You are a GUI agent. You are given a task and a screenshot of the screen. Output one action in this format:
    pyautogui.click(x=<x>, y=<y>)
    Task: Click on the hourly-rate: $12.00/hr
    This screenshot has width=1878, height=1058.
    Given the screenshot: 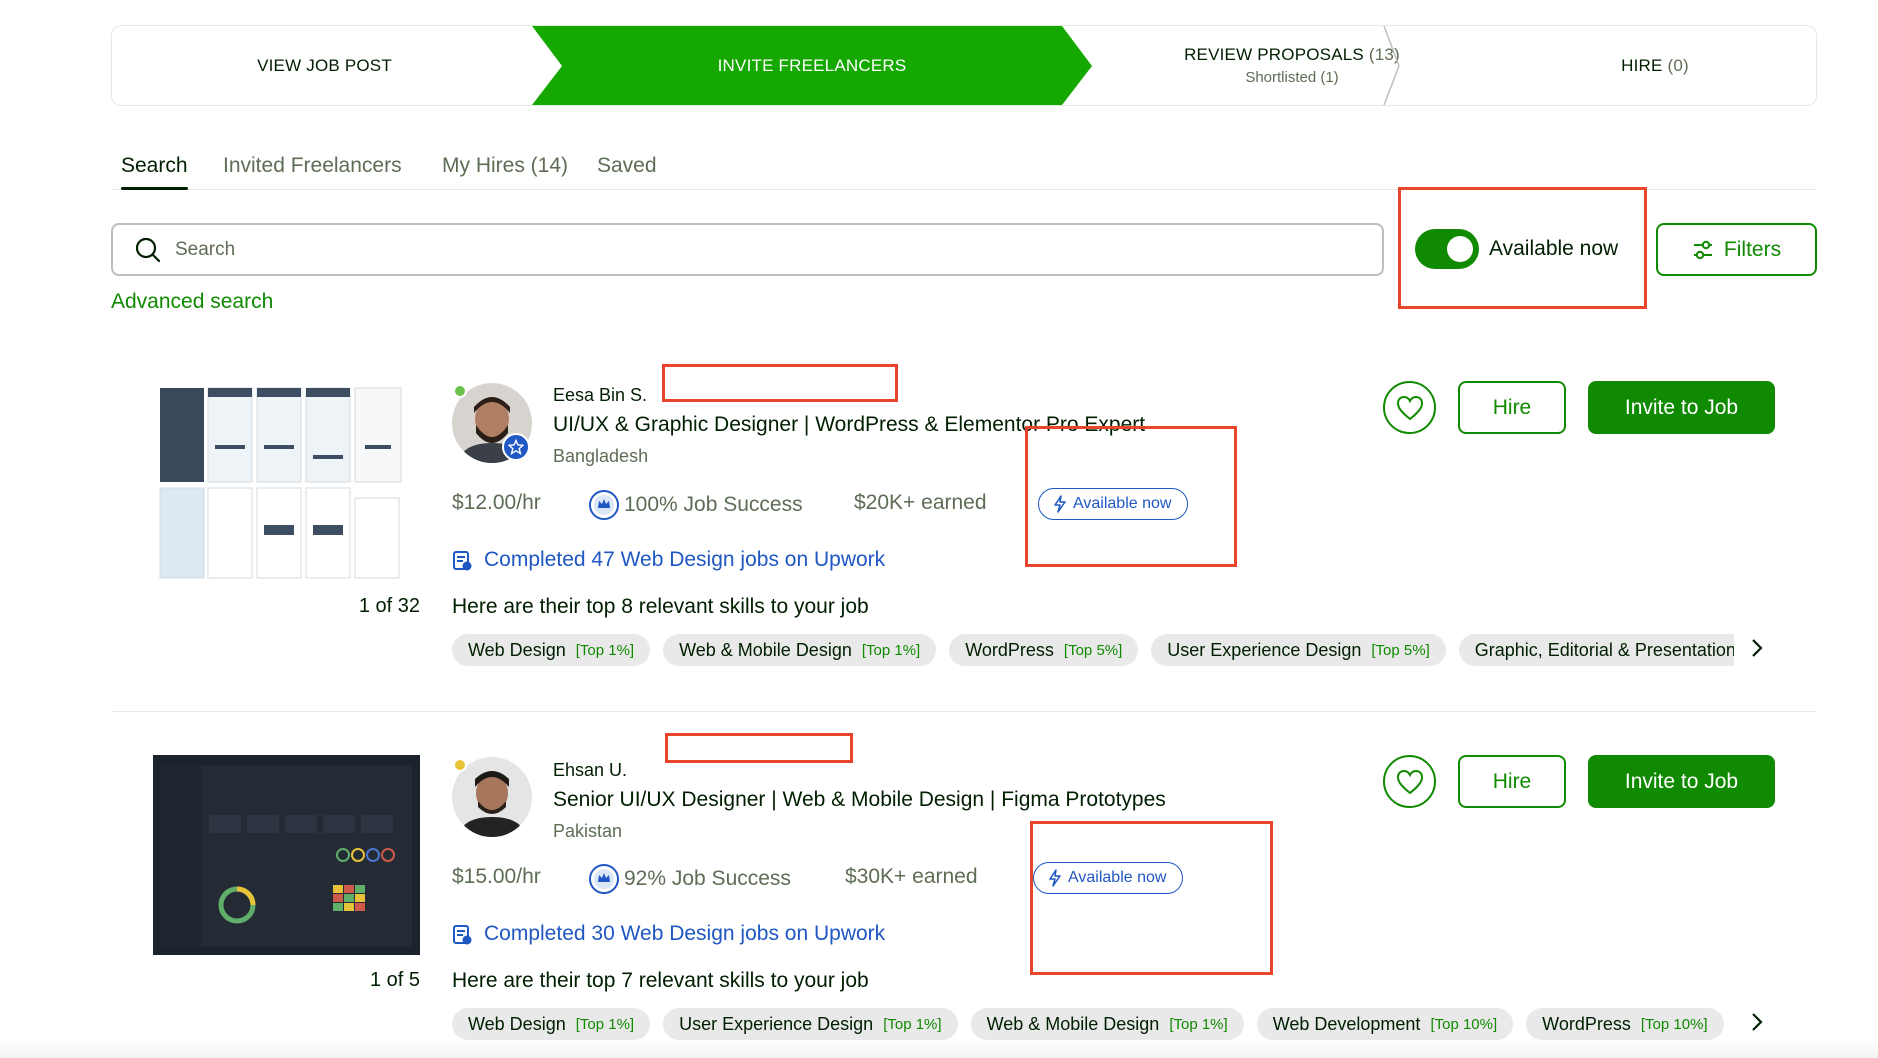 What is the action you would take?
    pyautogui.click(x=496, y=502)
    